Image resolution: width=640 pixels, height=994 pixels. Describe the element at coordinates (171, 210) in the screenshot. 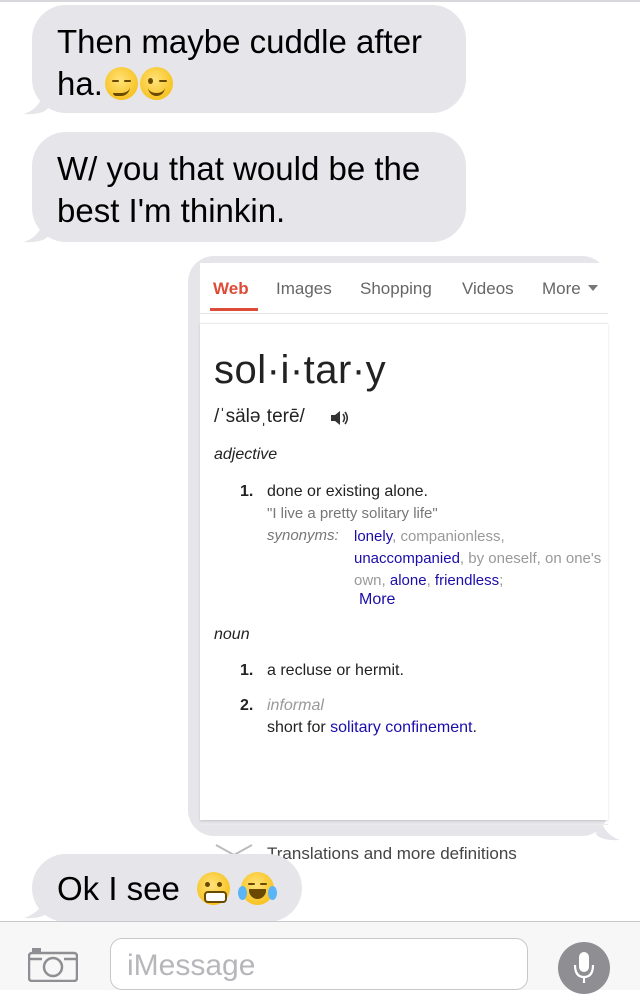

I see `message-line: best I'm thinkin.` at that location.